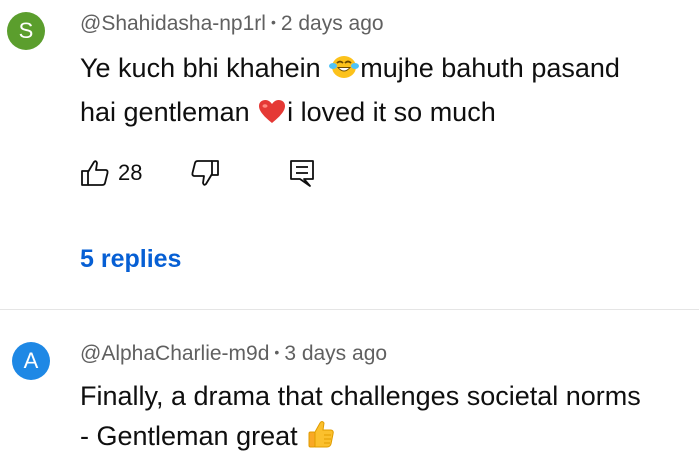 The image size is (699, 461). What do you see at coordinates (31, 361) in the screenshot?
I see `avatar: A` at bounding box center [31, 361].